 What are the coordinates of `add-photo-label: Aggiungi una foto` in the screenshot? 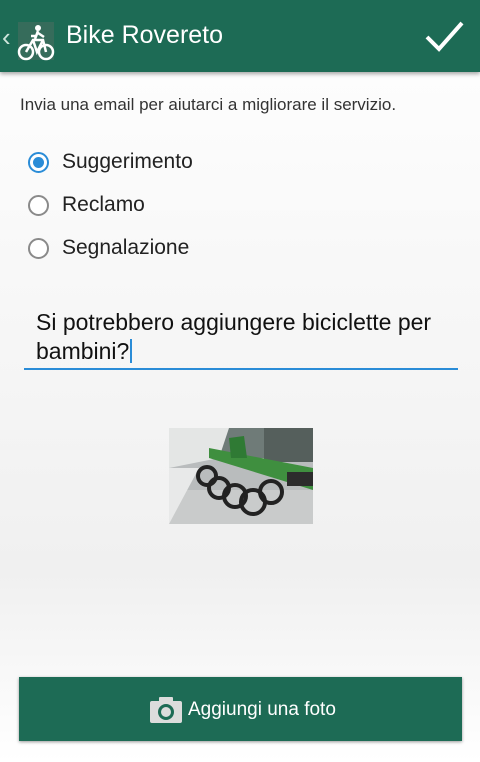 It's located at (262, 709).